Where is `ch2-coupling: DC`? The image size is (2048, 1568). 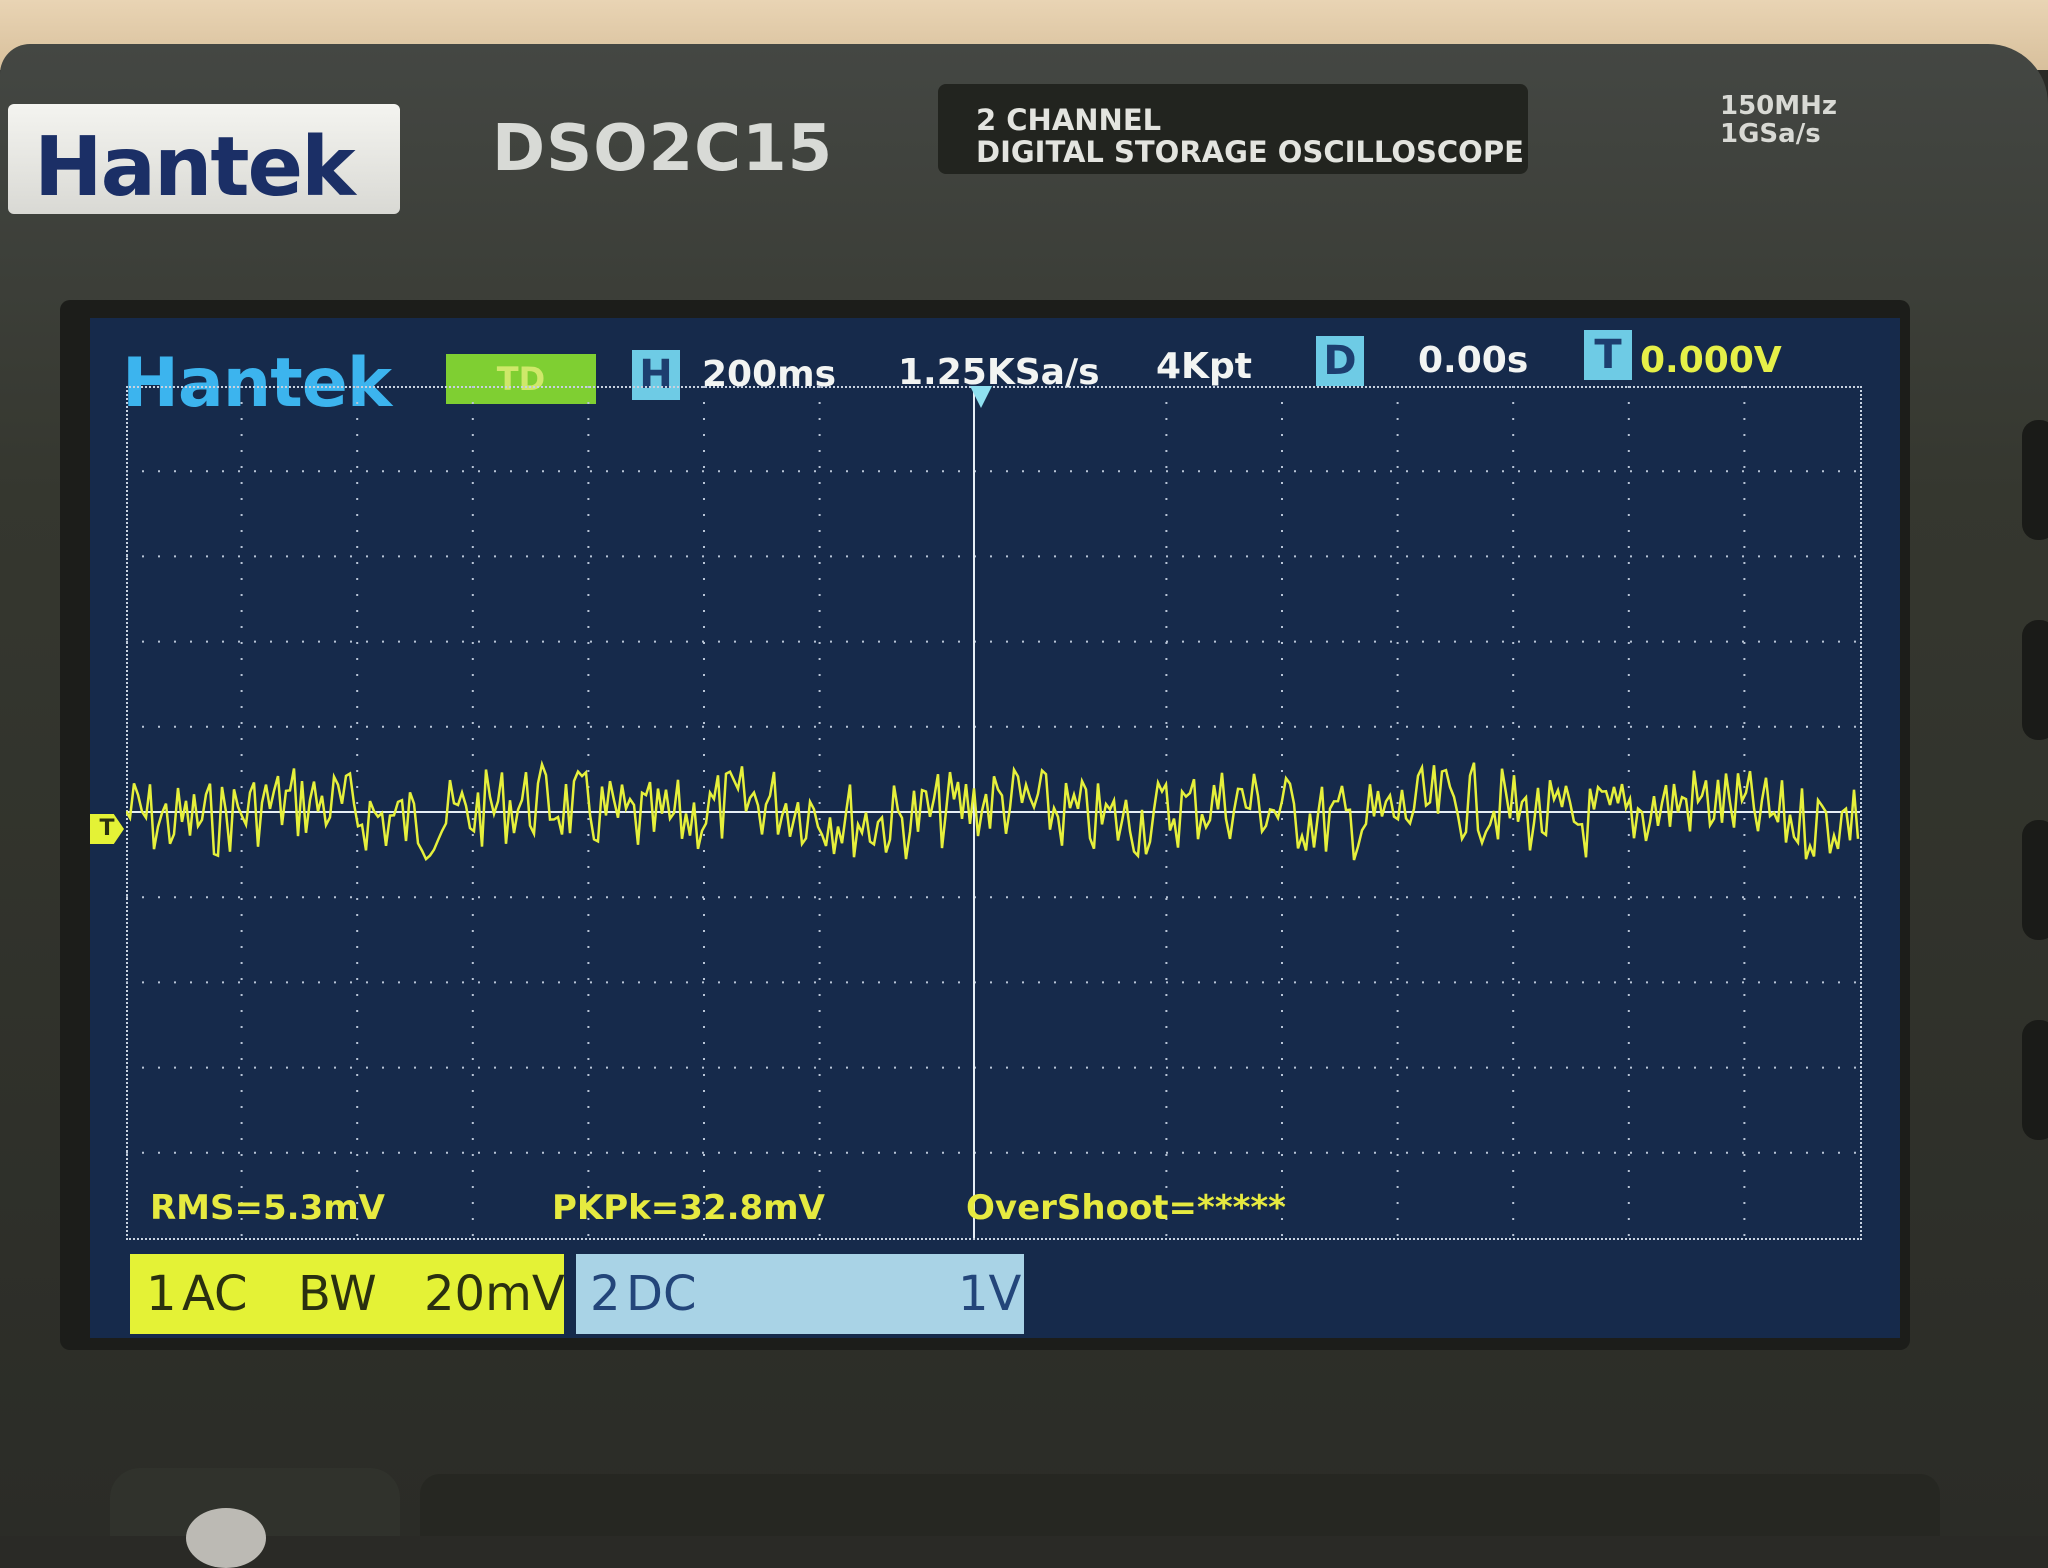 ch2-coupling: DC is located at coordinates (661, 1294).